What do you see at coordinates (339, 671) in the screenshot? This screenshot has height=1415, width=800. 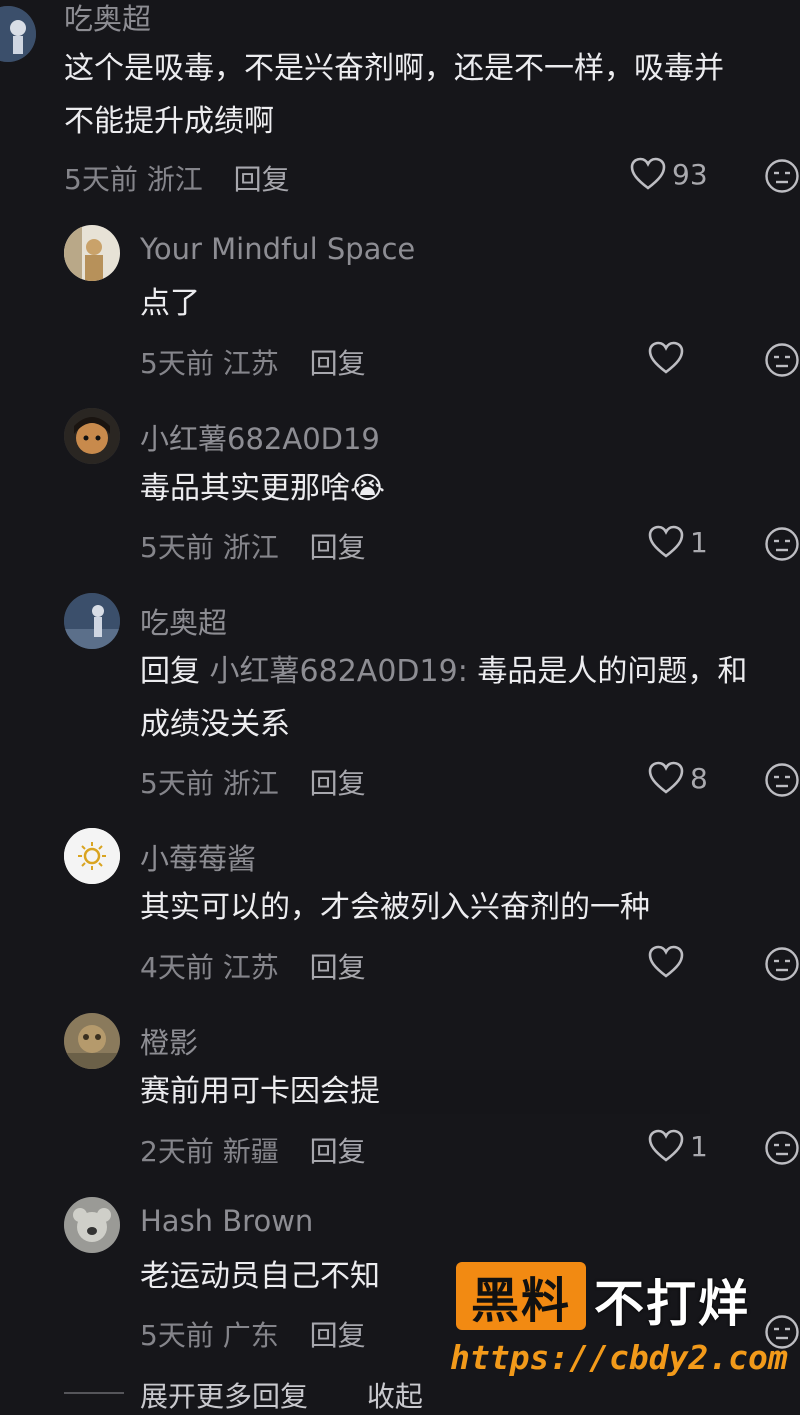 I see `mention-user-link: 小红薯682A0D19:` at bounding box center [339, 671].